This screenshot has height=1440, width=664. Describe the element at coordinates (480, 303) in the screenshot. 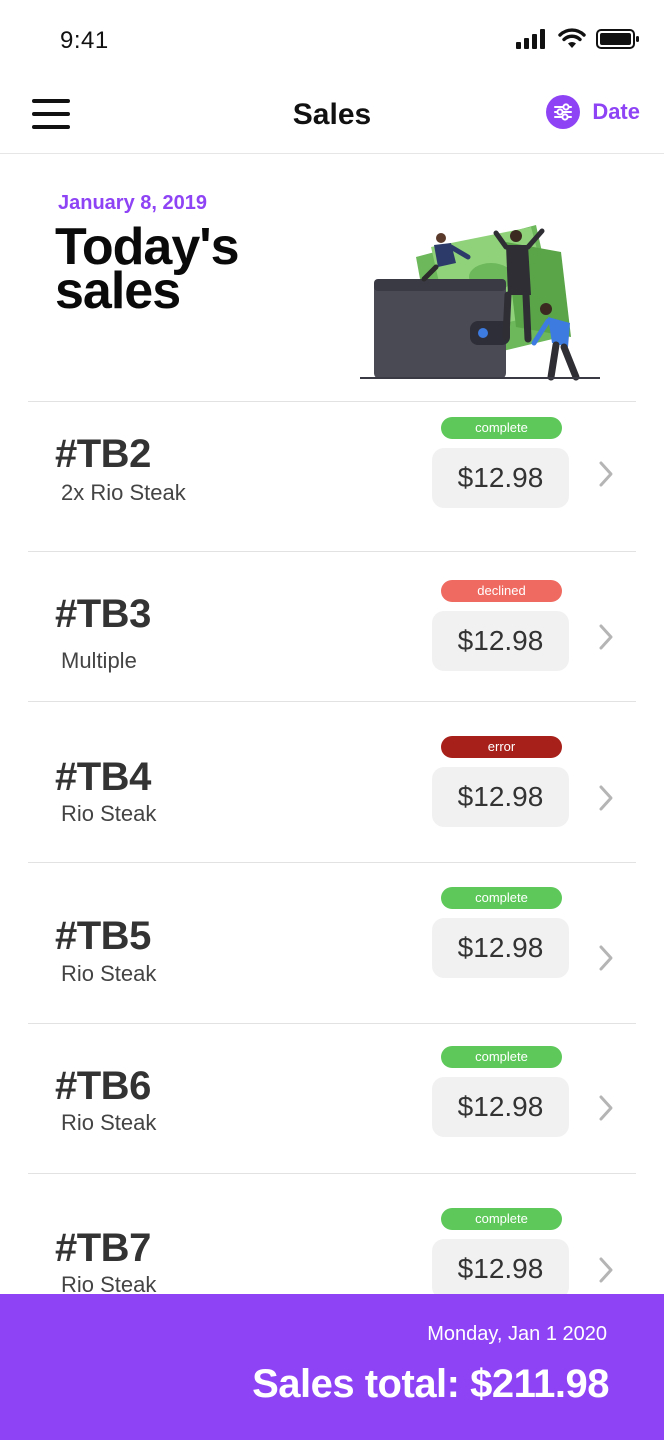

I see `wallet-illustration` at that location.